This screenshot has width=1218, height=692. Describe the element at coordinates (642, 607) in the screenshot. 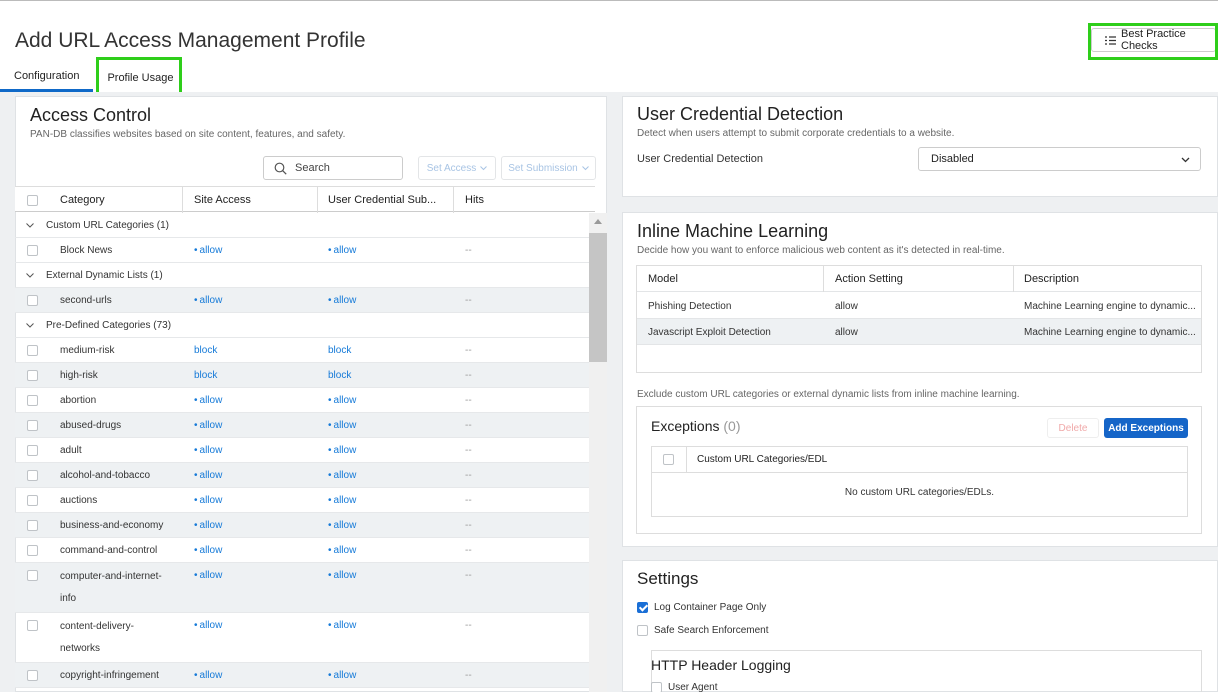

I see `checkbox-checked-icon` at that location.